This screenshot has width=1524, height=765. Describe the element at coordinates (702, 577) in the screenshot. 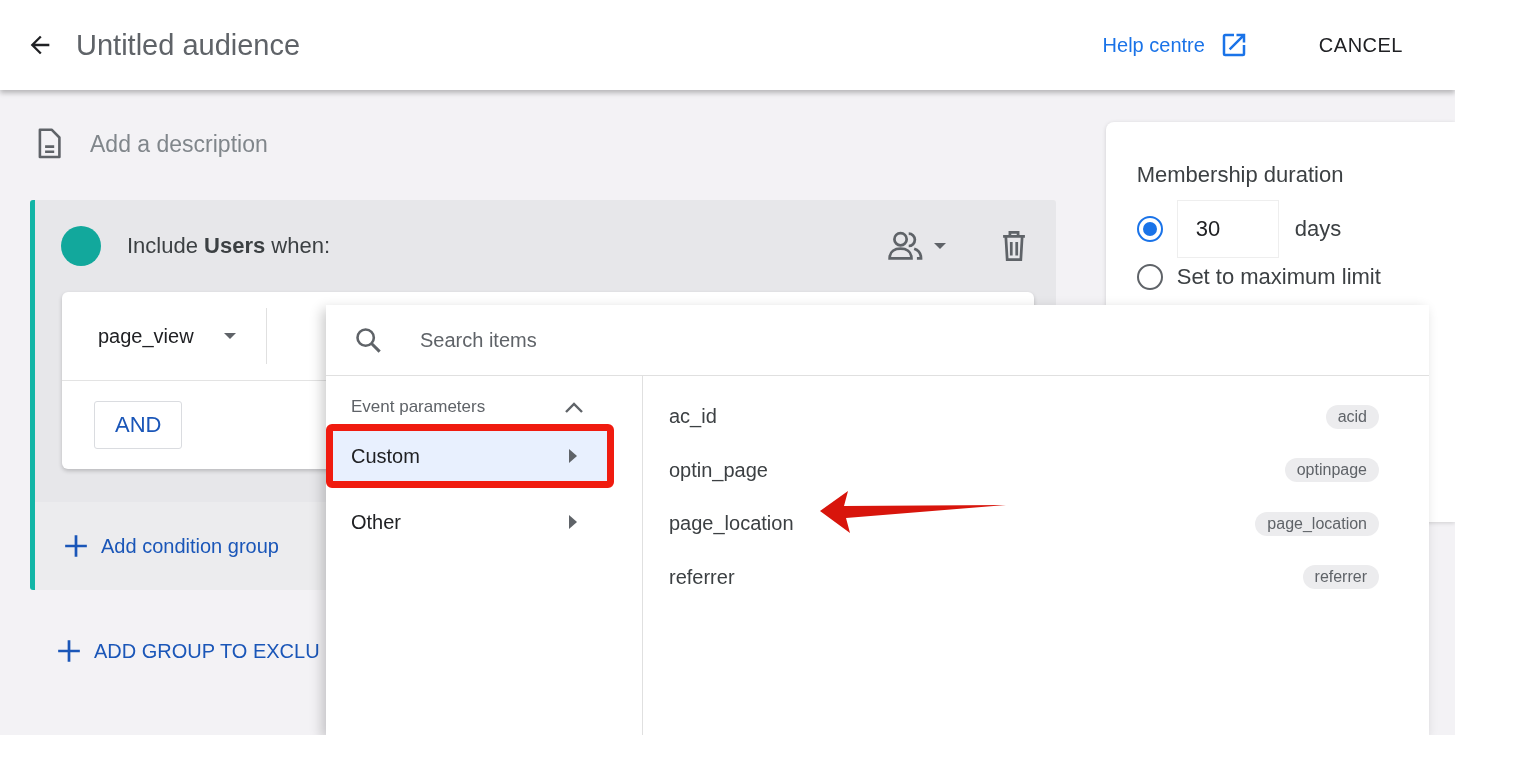

I see `parameter-item: referrer` at that location.